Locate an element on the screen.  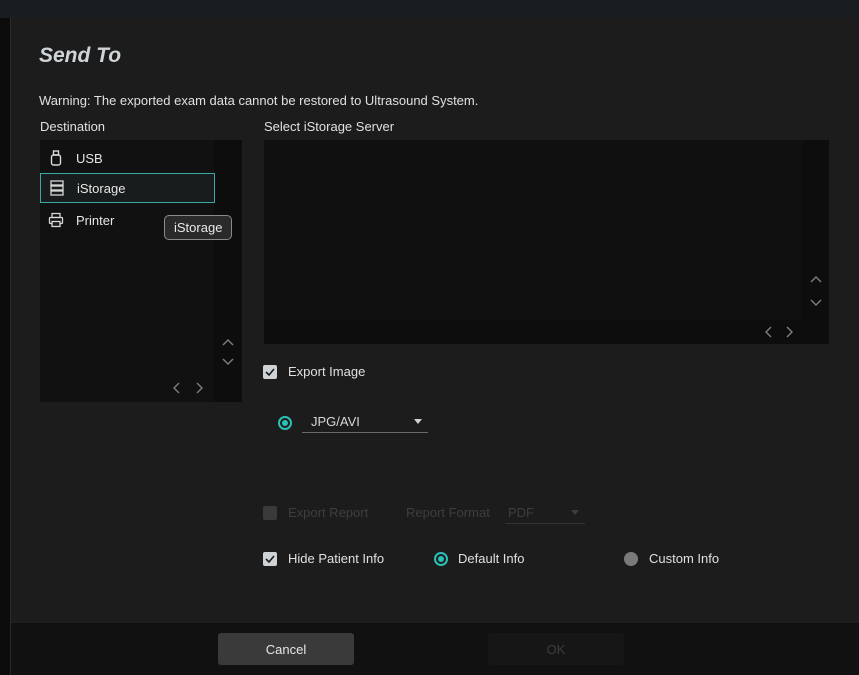
hide-patient-info-checkbox is located at coordinates (270, 559).